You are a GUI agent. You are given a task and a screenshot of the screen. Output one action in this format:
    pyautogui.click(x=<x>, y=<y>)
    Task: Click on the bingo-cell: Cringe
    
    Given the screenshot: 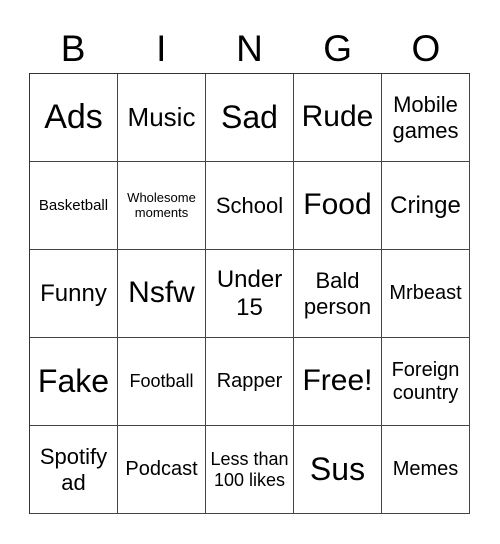 What is the action you would take?
    pyautogui.click(x=426, y=206)
    